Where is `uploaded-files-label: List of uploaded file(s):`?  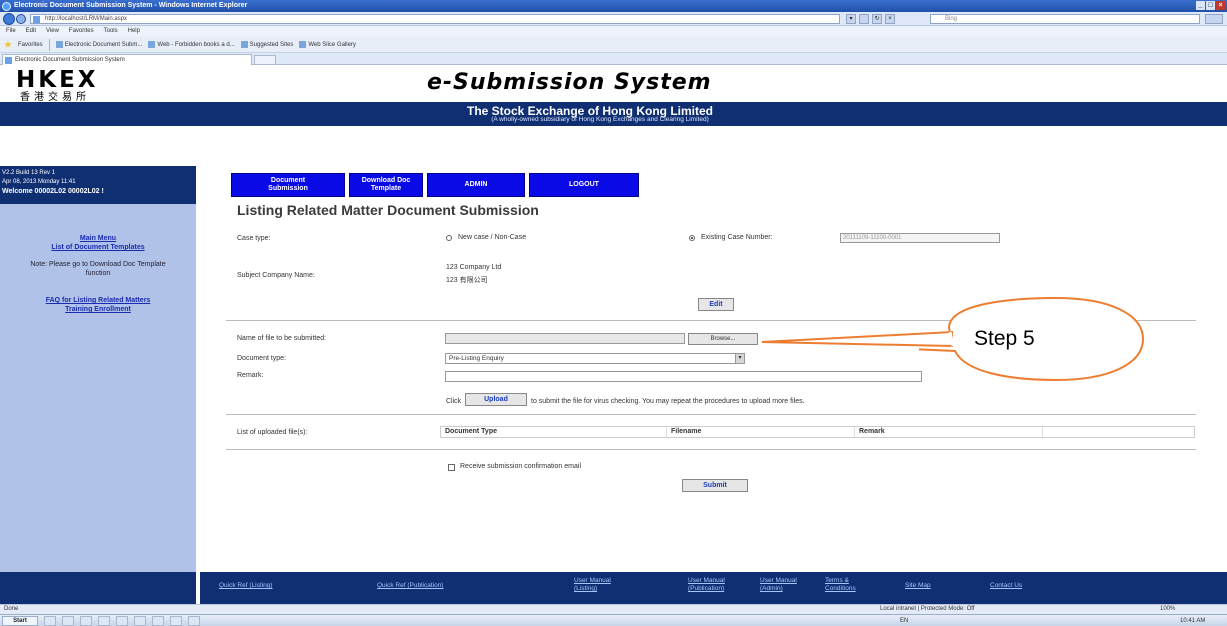 uploaded-files-label: List of uploaded file(s): is located at coordinates (272, 432).